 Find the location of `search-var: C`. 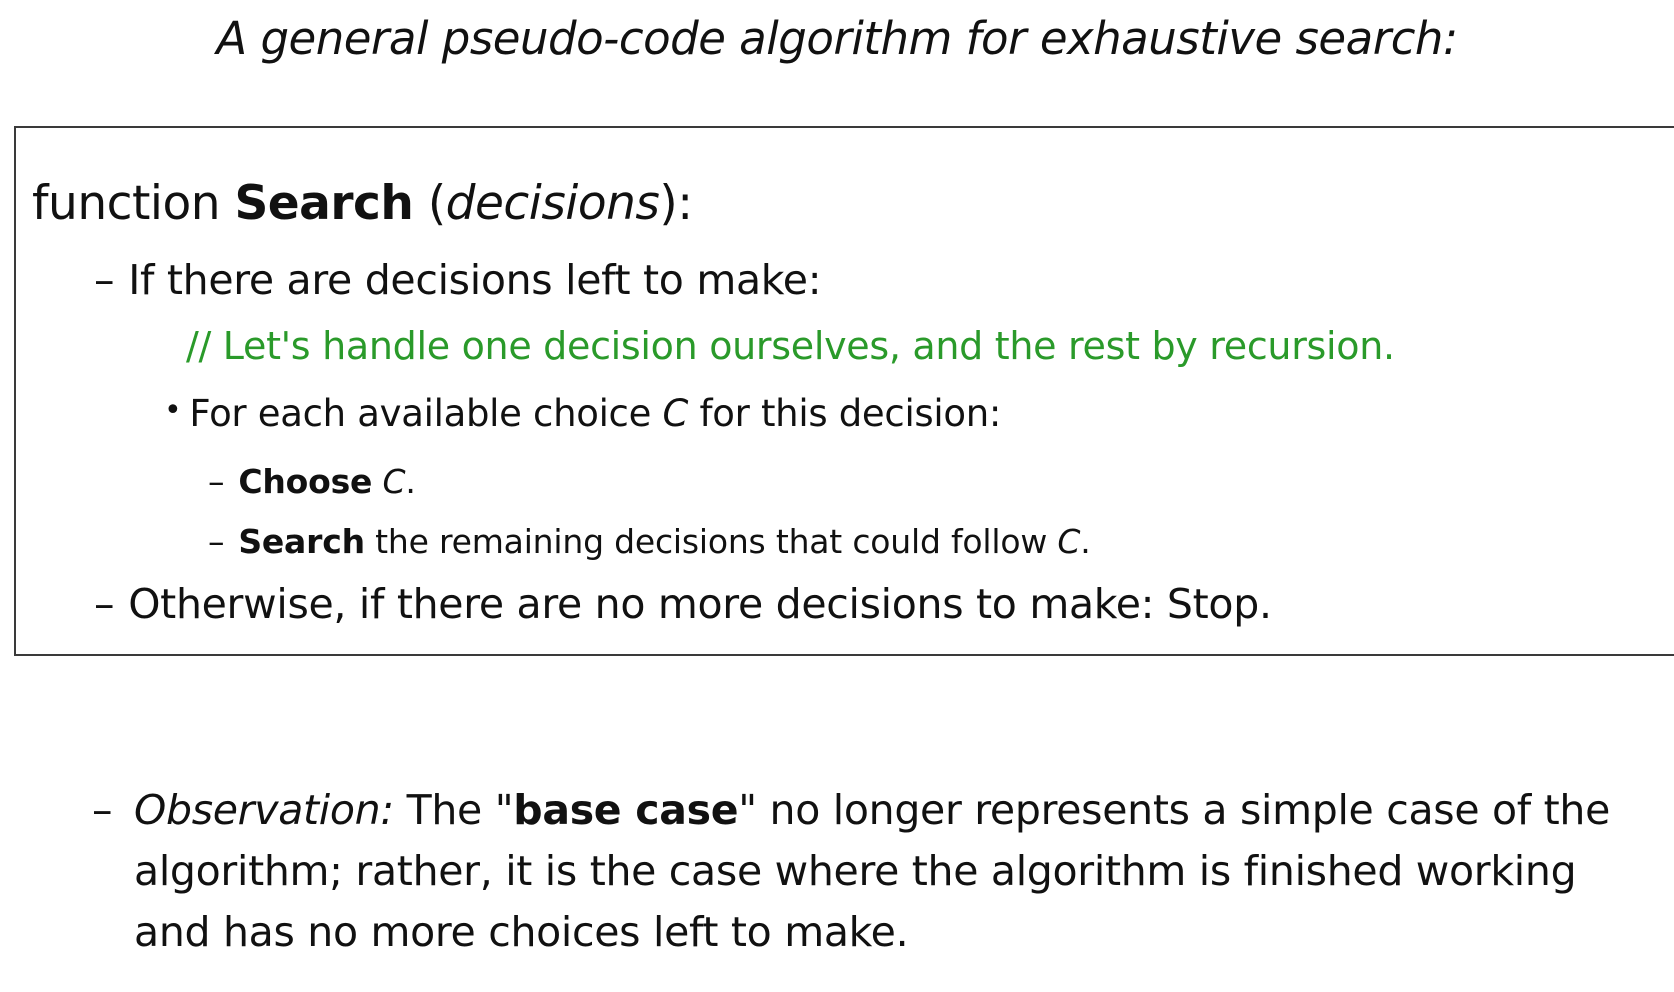

search-var: C is located at coordinates (1069, 541).